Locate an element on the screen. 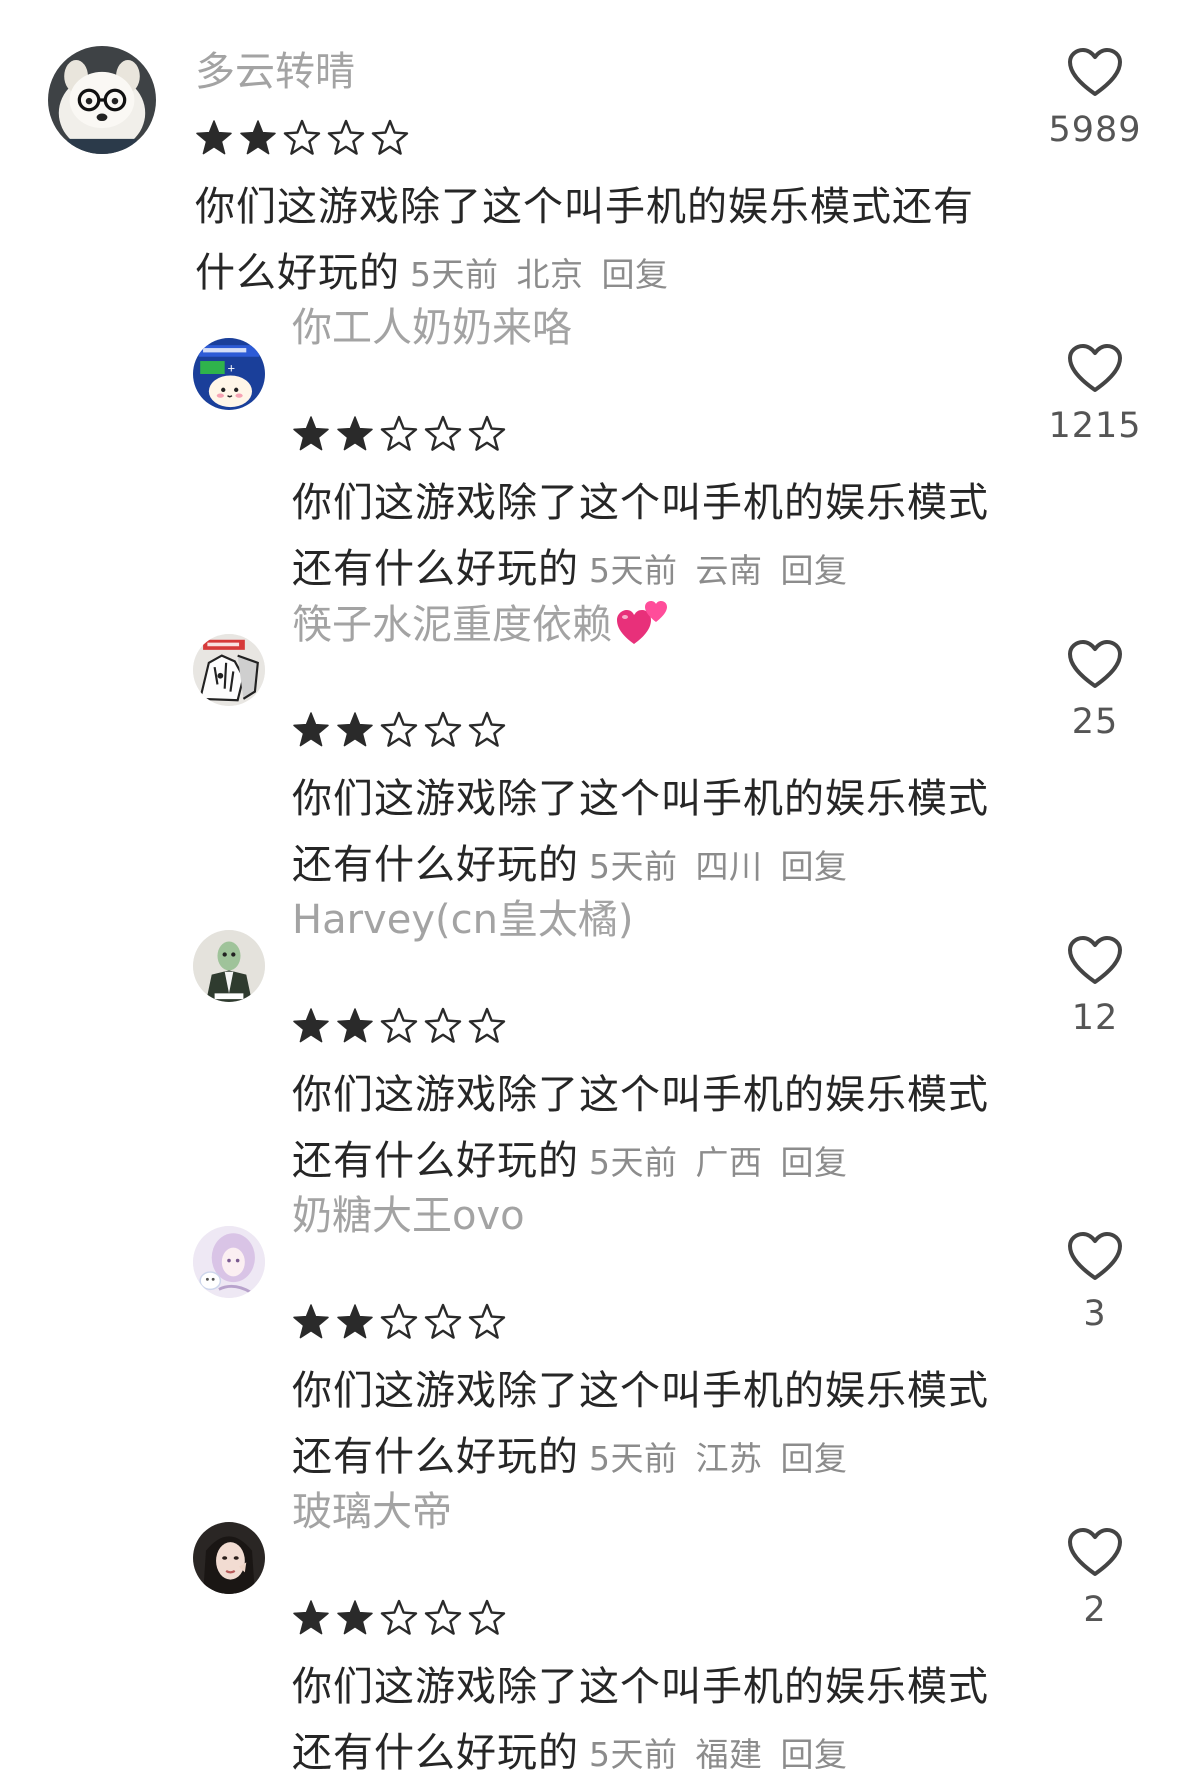 Image resolution: width=1179 pixels, height=1788 pixels. comment-meta: 5天前 北京 回复 is located at coordinates (548, 274).